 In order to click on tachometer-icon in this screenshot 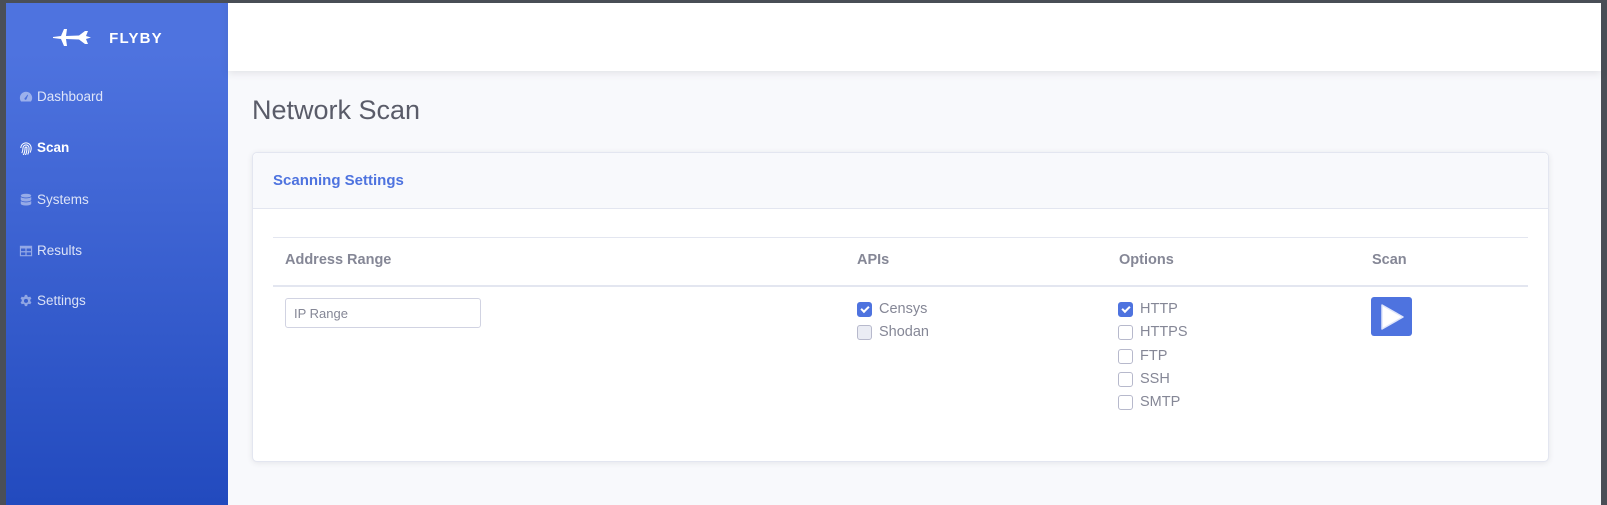, I will do `click(26, 96)`.